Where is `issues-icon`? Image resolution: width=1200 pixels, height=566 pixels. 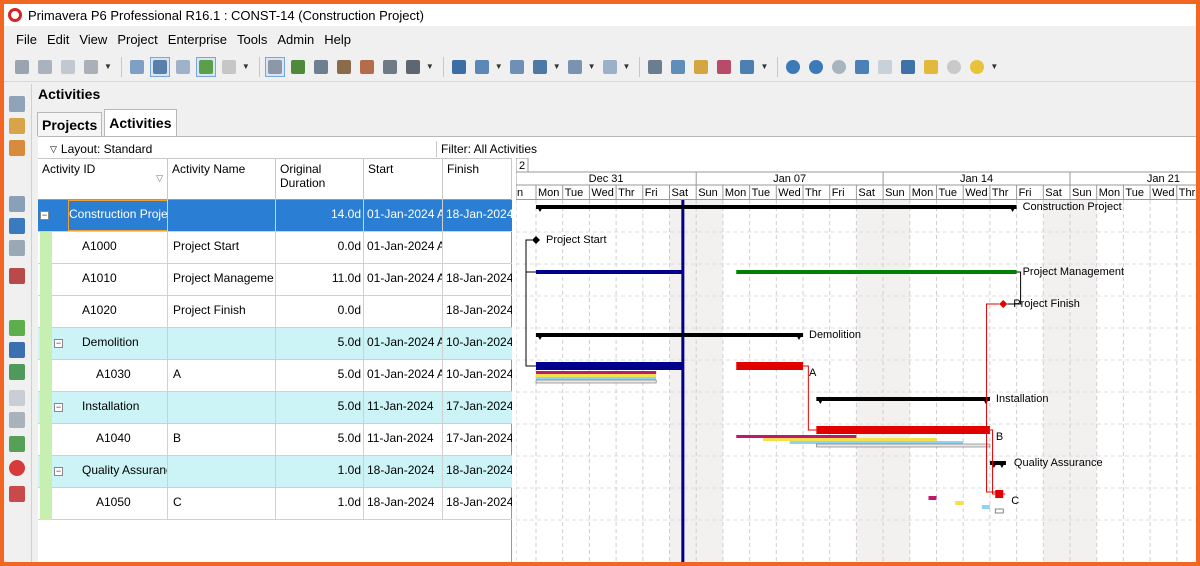
issues-icon is located at coordinates (17, 468).